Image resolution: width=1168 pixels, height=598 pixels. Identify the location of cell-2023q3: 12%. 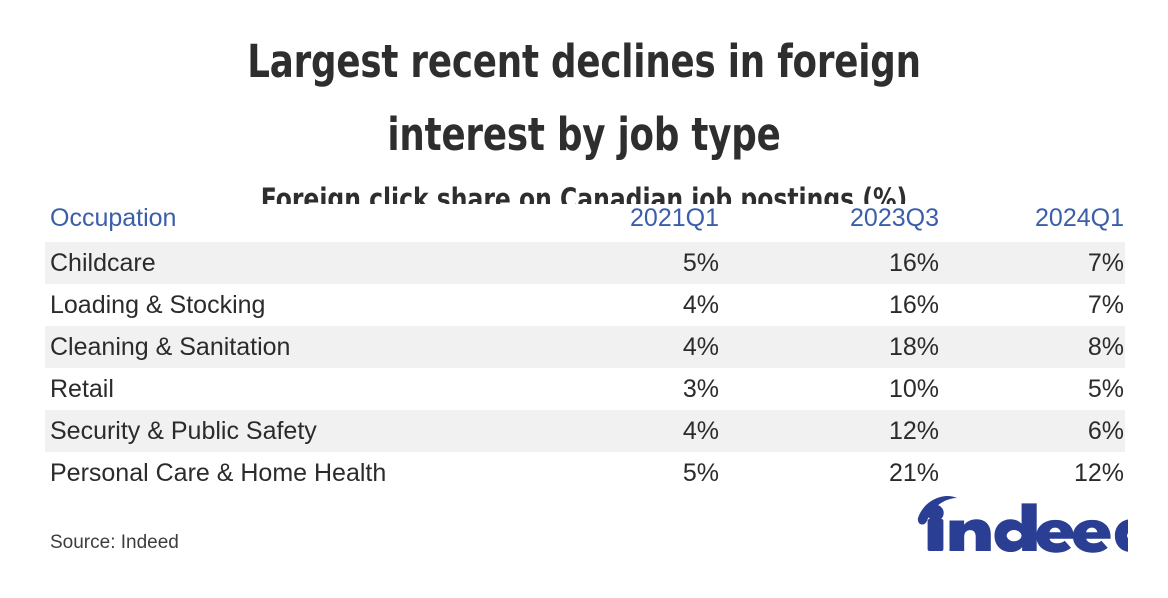
(830, 431).